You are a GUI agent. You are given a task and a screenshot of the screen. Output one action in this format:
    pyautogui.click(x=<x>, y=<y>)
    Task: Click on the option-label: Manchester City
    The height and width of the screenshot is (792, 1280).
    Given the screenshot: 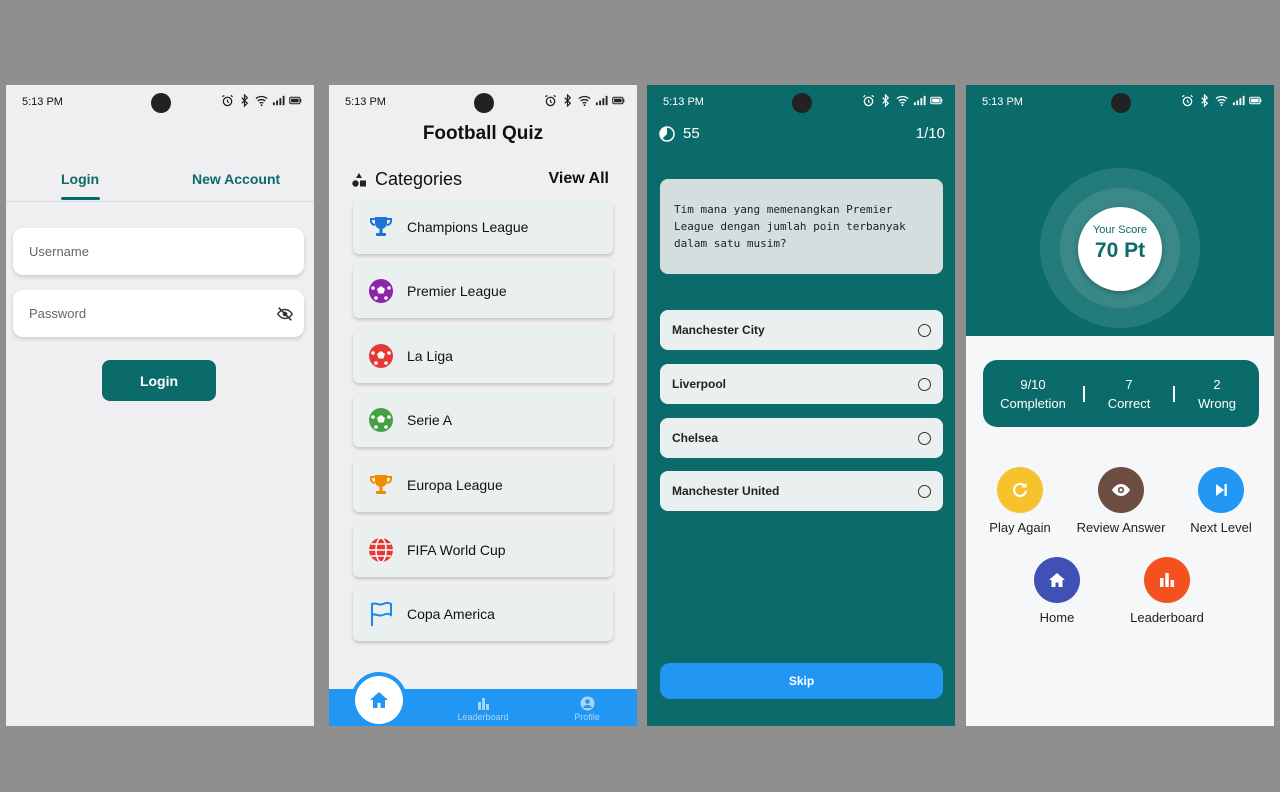 What is the action you would take?
    pyautogui.click(x=718, y=330)
    